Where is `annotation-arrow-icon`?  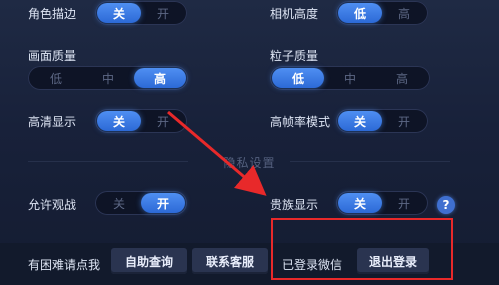 annotation-arrow-icon is located at coordinates (217, 153).